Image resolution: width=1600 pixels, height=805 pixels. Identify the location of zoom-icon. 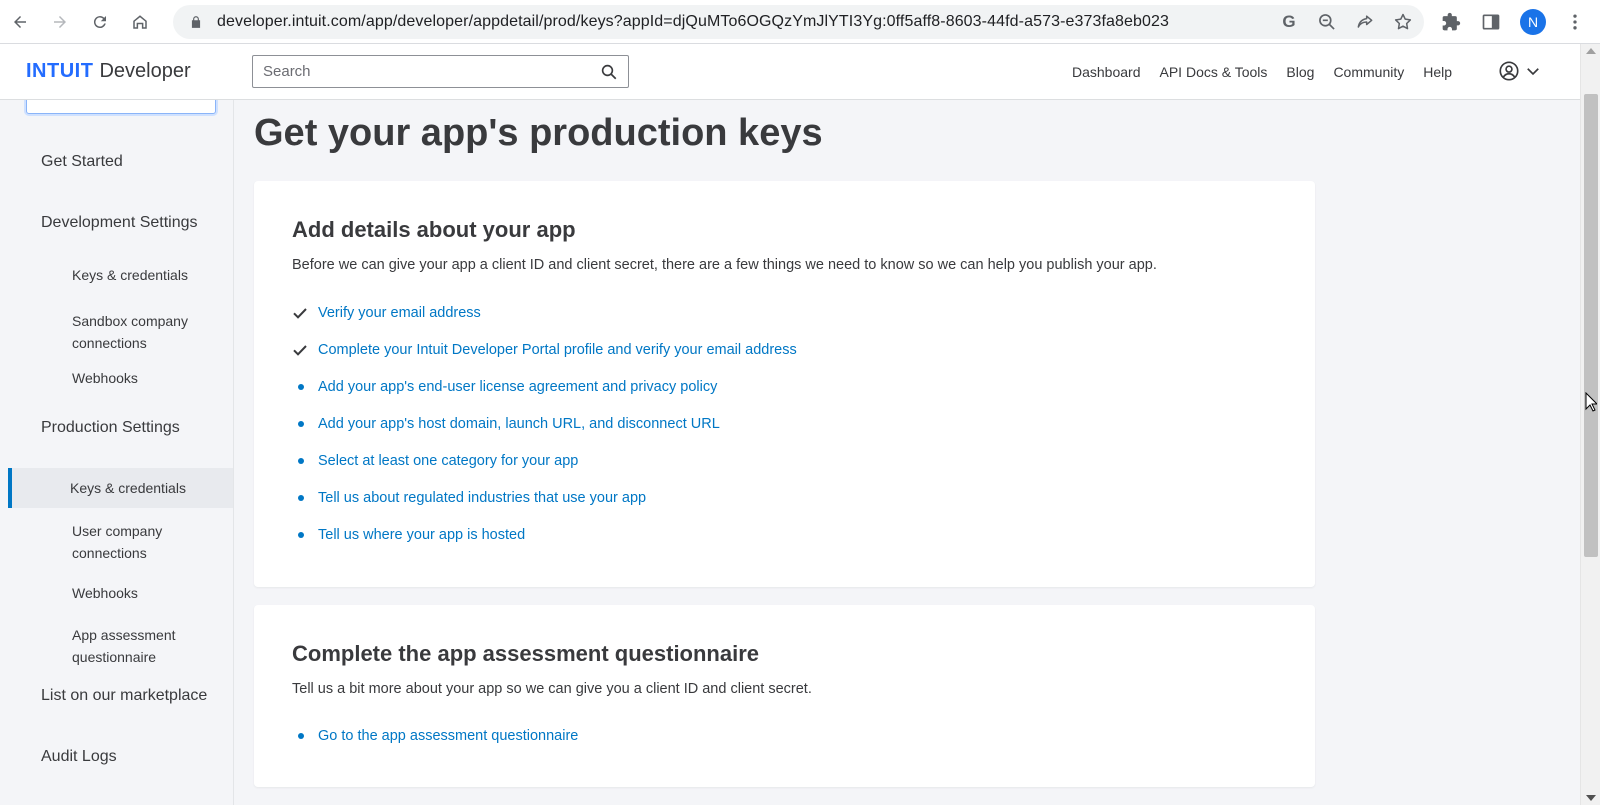
(1327, 22).